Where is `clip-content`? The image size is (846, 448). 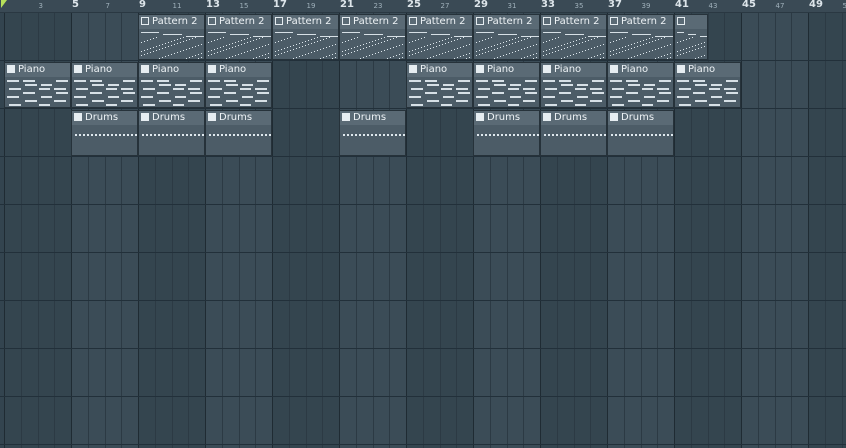
clip-content is located at coordinates (573, 92).